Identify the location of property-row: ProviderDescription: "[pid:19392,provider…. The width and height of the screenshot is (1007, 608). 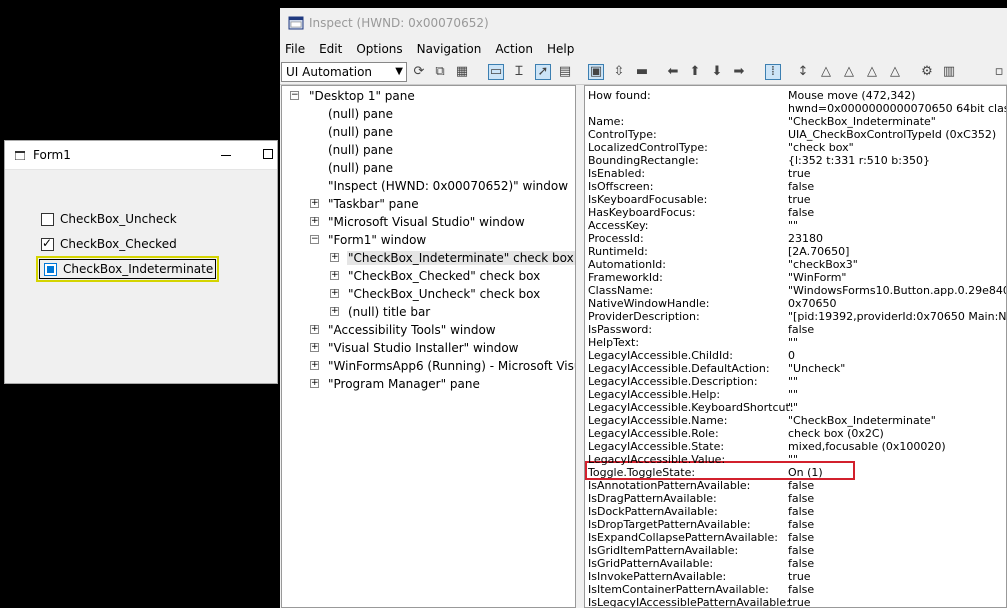
(797, 316).